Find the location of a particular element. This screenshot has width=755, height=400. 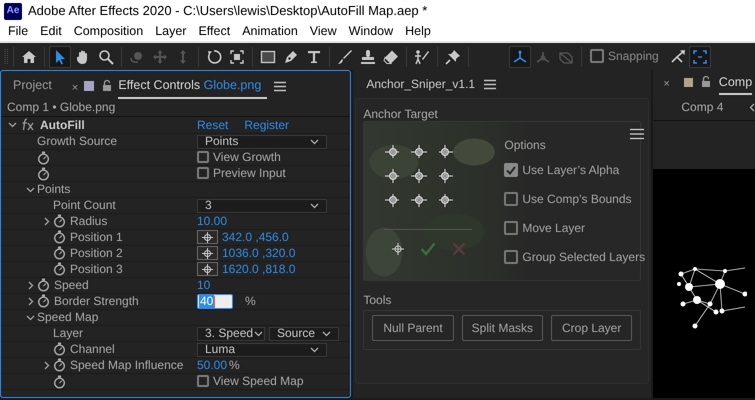

property-name: Position 2 is located at coordinates (96, 253).